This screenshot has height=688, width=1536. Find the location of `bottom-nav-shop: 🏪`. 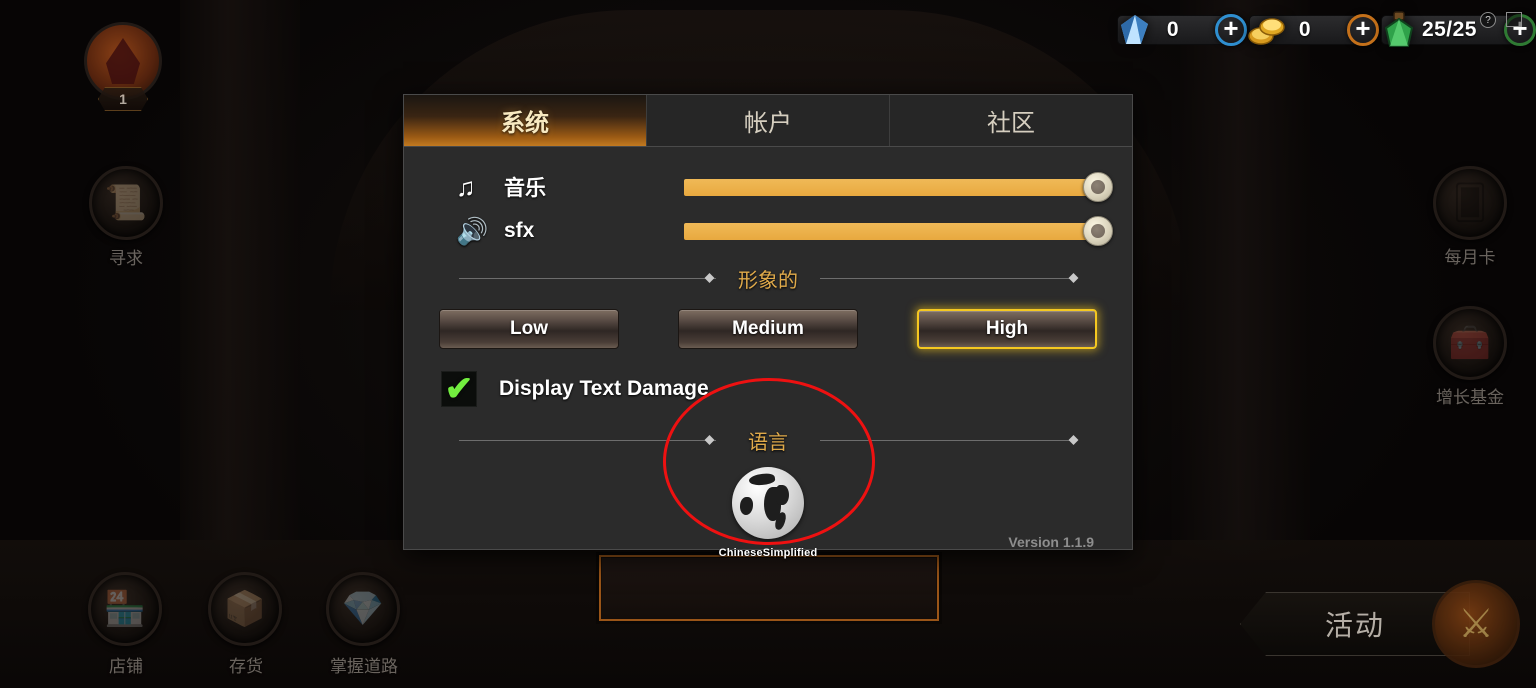

bottom-nav-shop: 🏪 is located at coordinates (125, 609).